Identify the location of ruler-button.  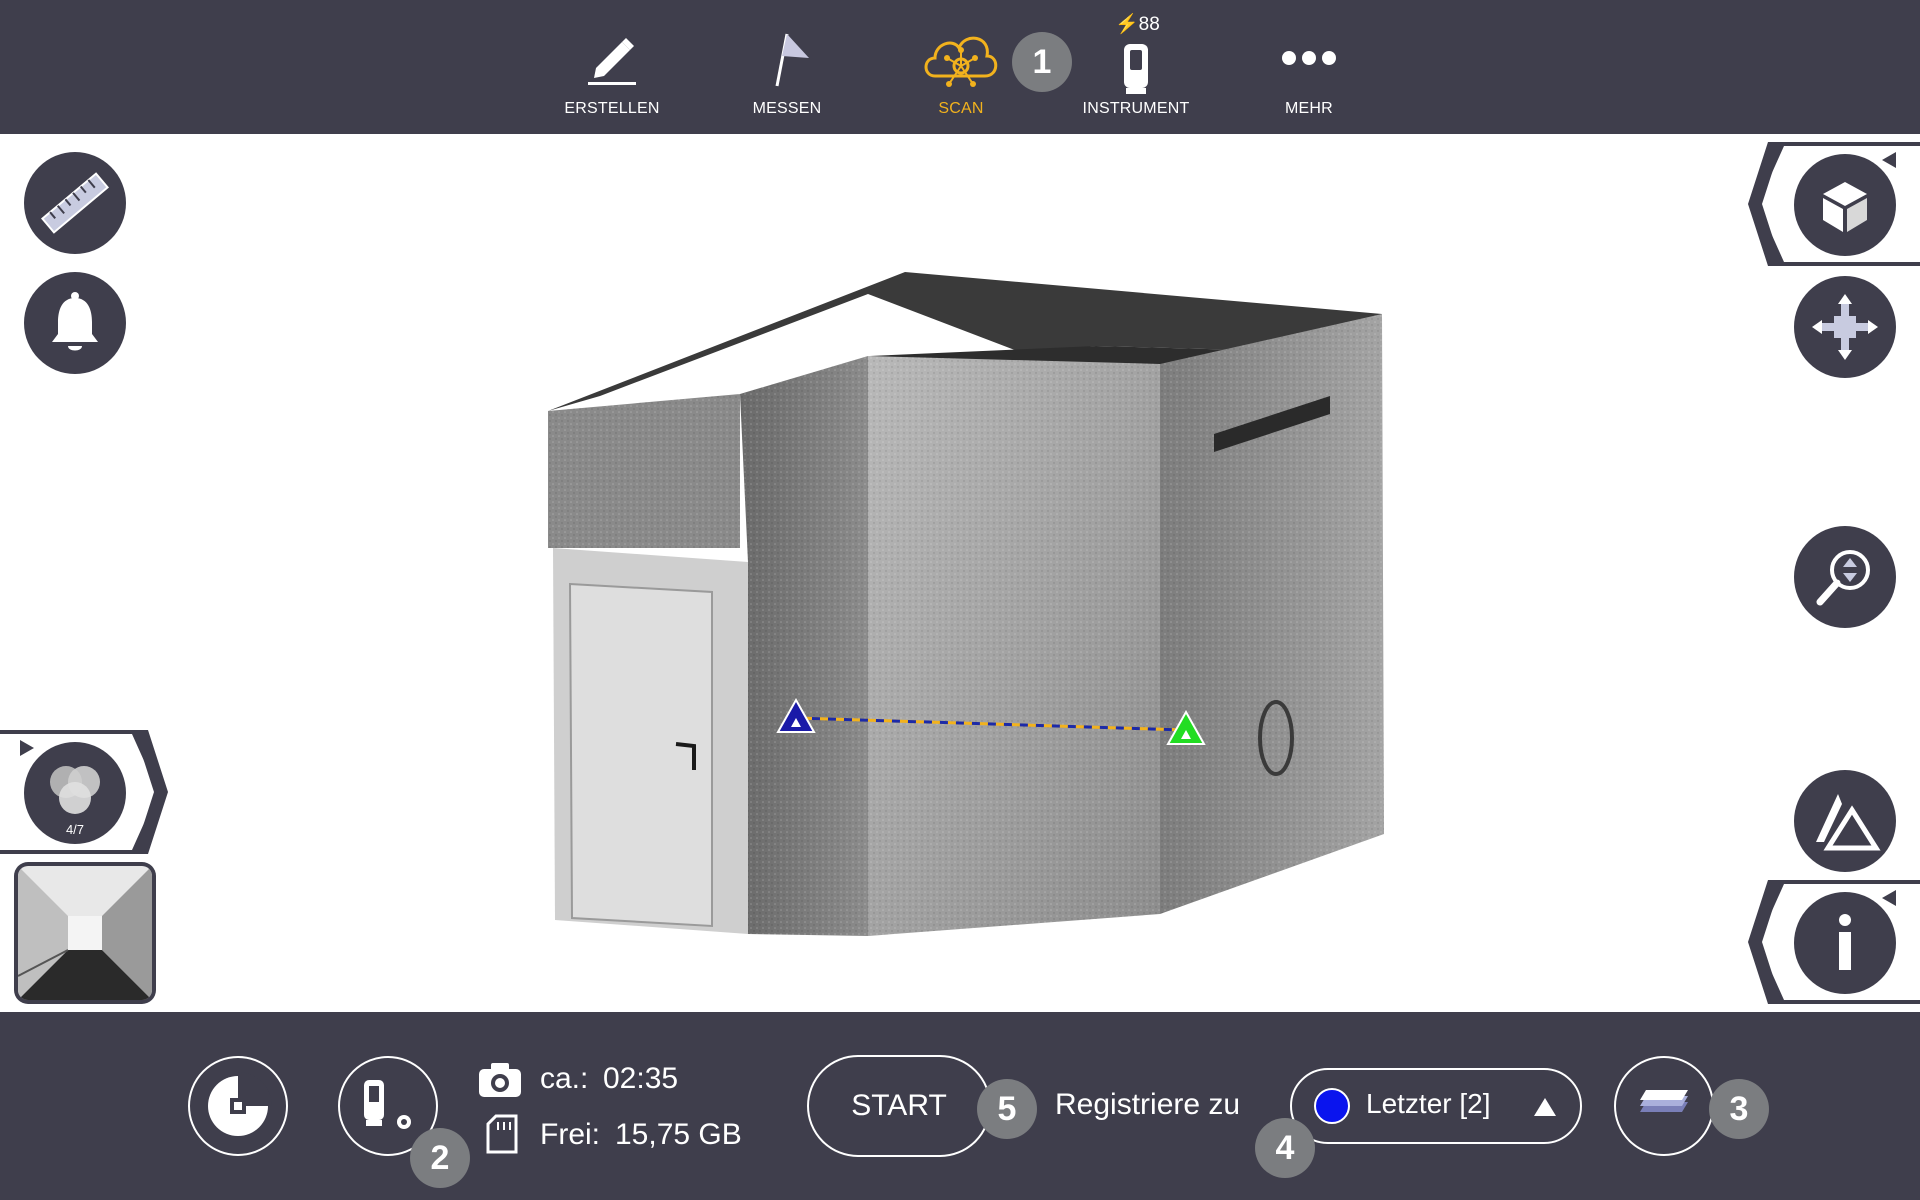
(75, 203).